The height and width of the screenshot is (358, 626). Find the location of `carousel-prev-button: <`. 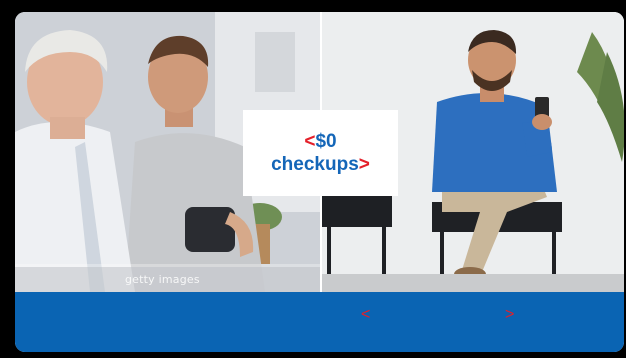

carousel-prev-button: < is located at coordinates (365, 315).